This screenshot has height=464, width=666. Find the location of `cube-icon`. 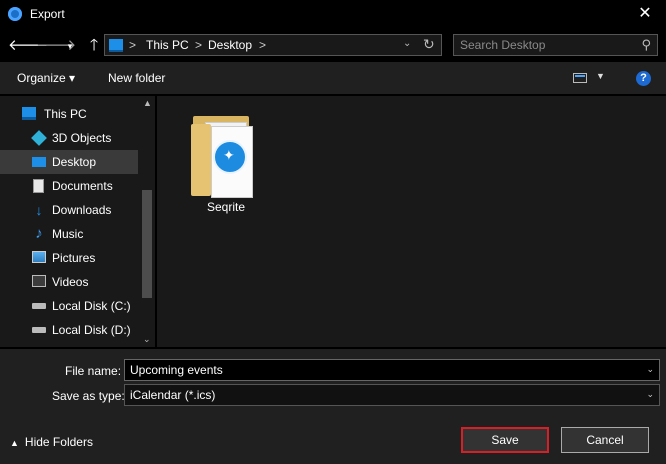

cube-icon is located at coordinates (39, 138).